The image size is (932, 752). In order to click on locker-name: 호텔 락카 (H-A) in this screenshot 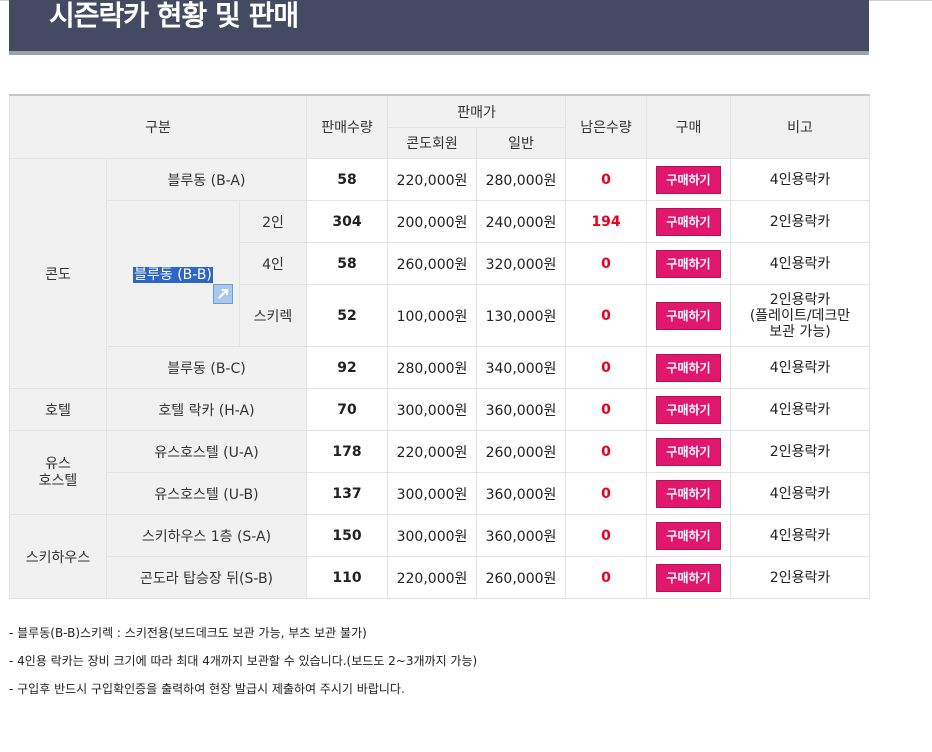, I will do `click(206, 409)`.